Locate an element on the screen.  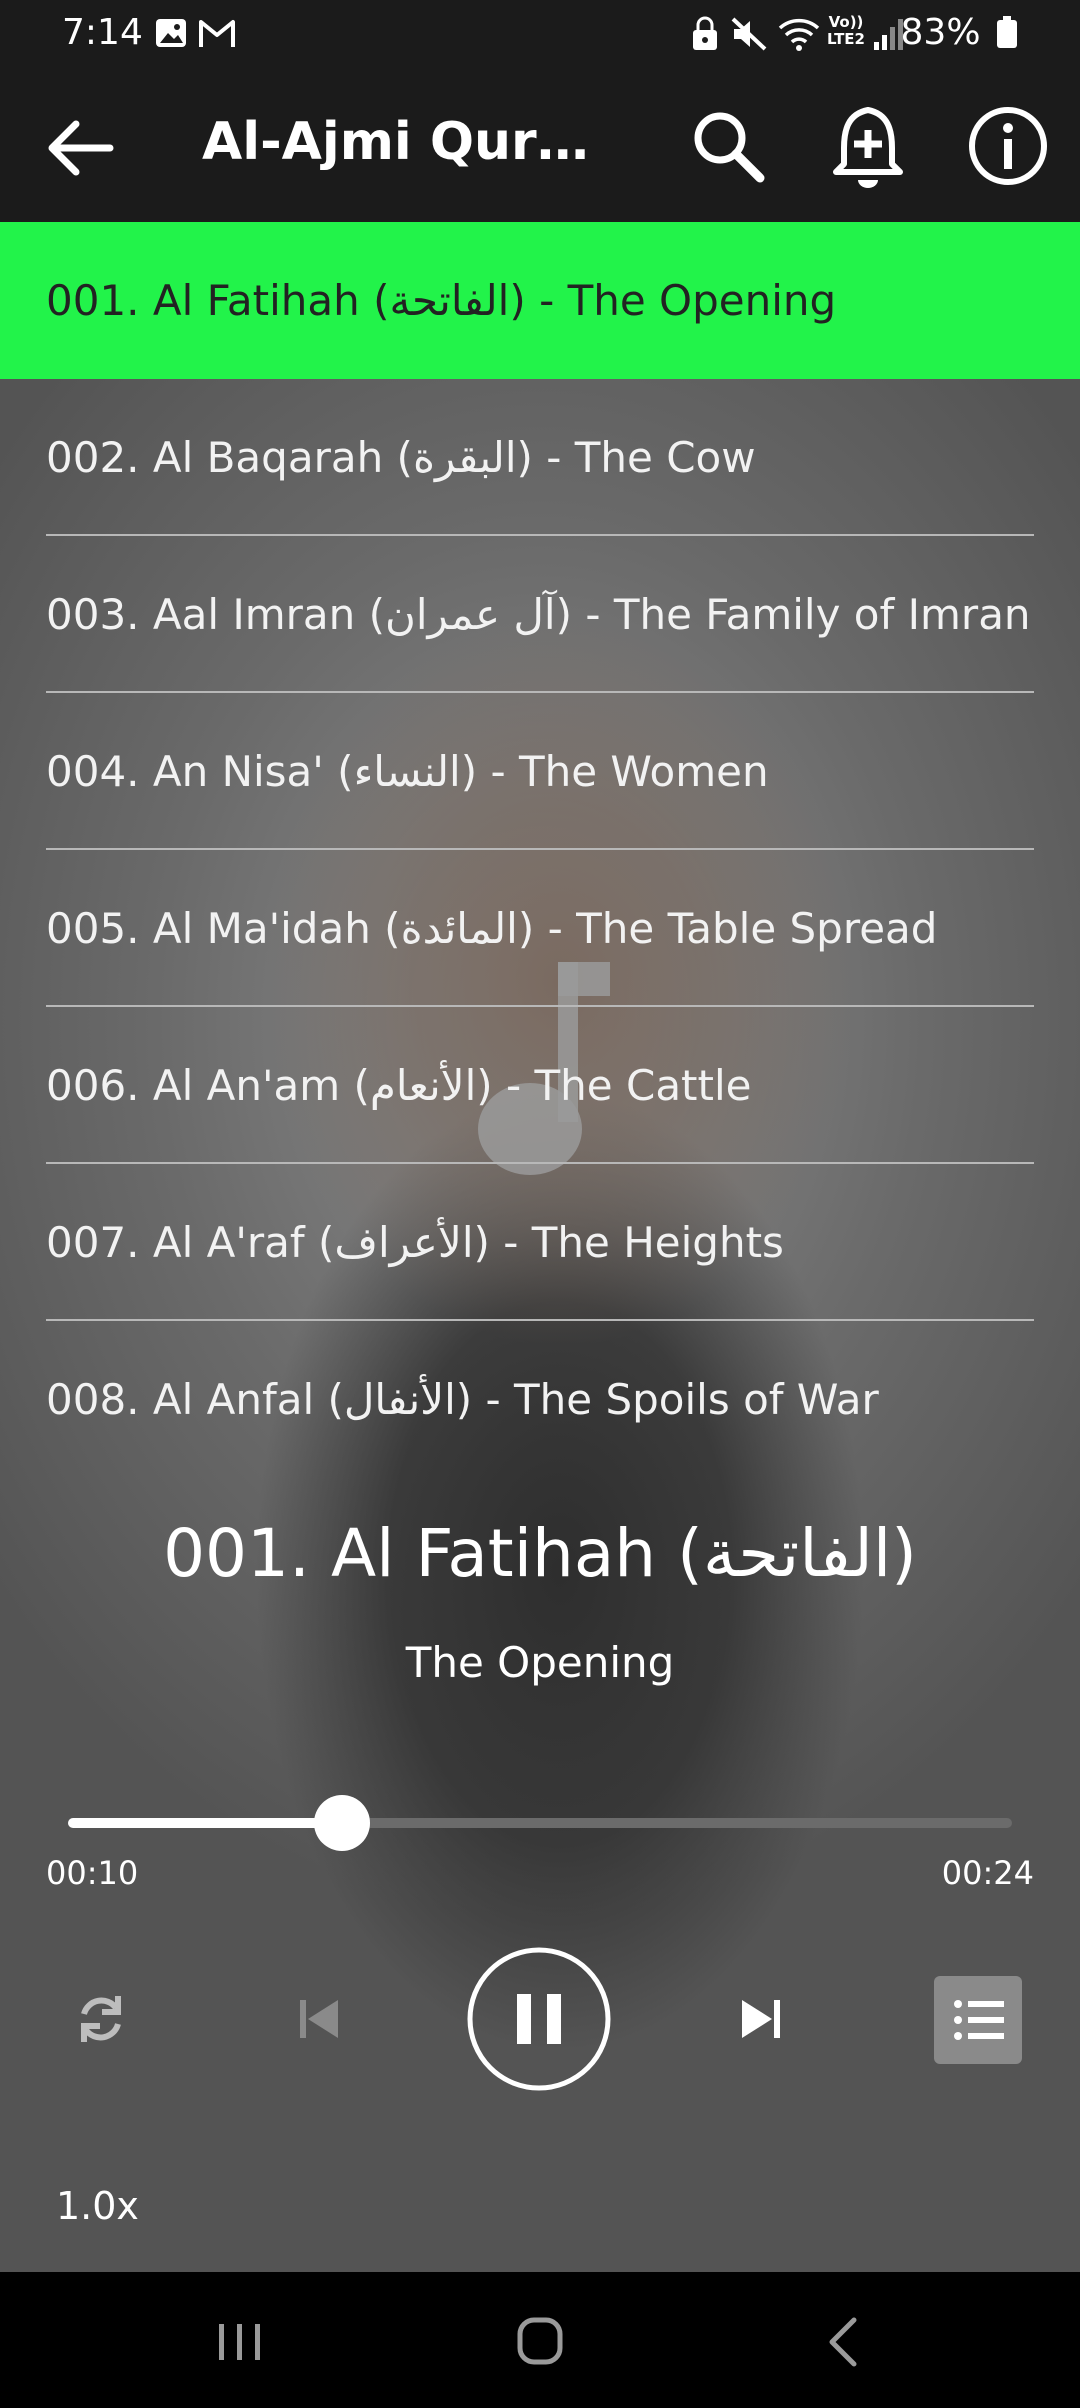
list-item: 002. Al Baqarah (البقرة) - The Cow is located at coordinates (540, 457).